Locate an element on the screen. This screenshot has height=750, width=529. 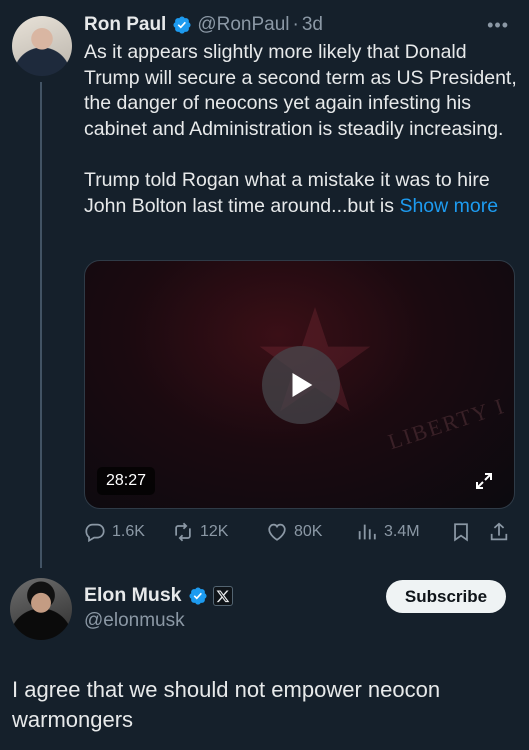
like-button: 80K is located at coordinates (294, 532).